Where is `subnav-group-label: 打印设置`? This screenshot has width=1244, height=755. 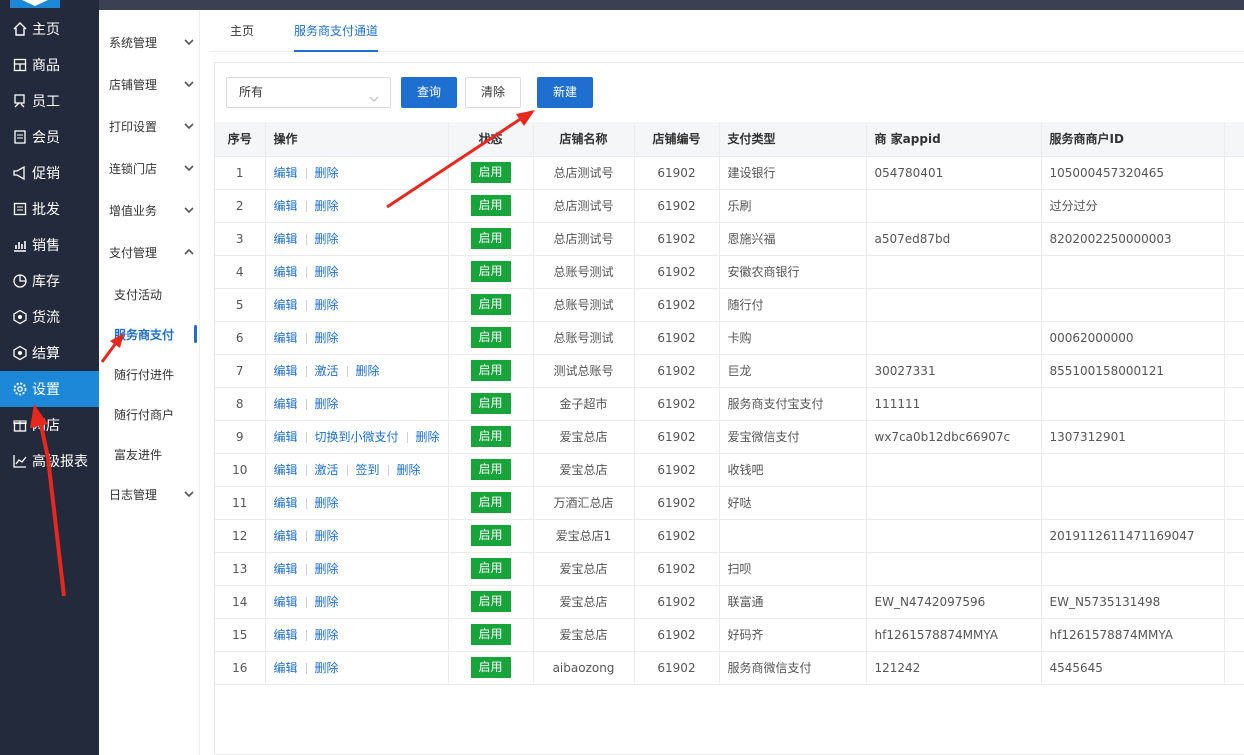
subnav-group-label: 打印设置 is located at coordinates (133, 126).